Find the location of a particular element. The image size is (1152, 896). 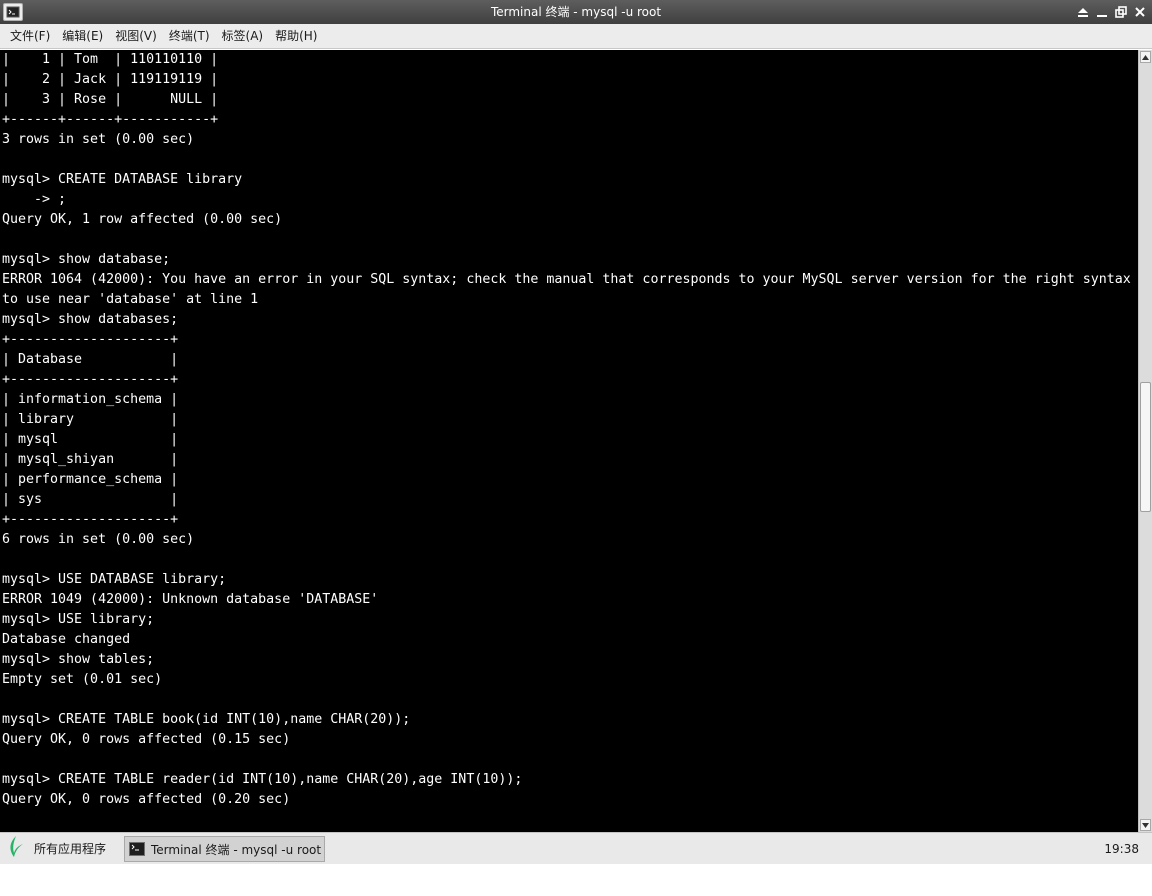

window-controls is located at coordinates (1111, 12).